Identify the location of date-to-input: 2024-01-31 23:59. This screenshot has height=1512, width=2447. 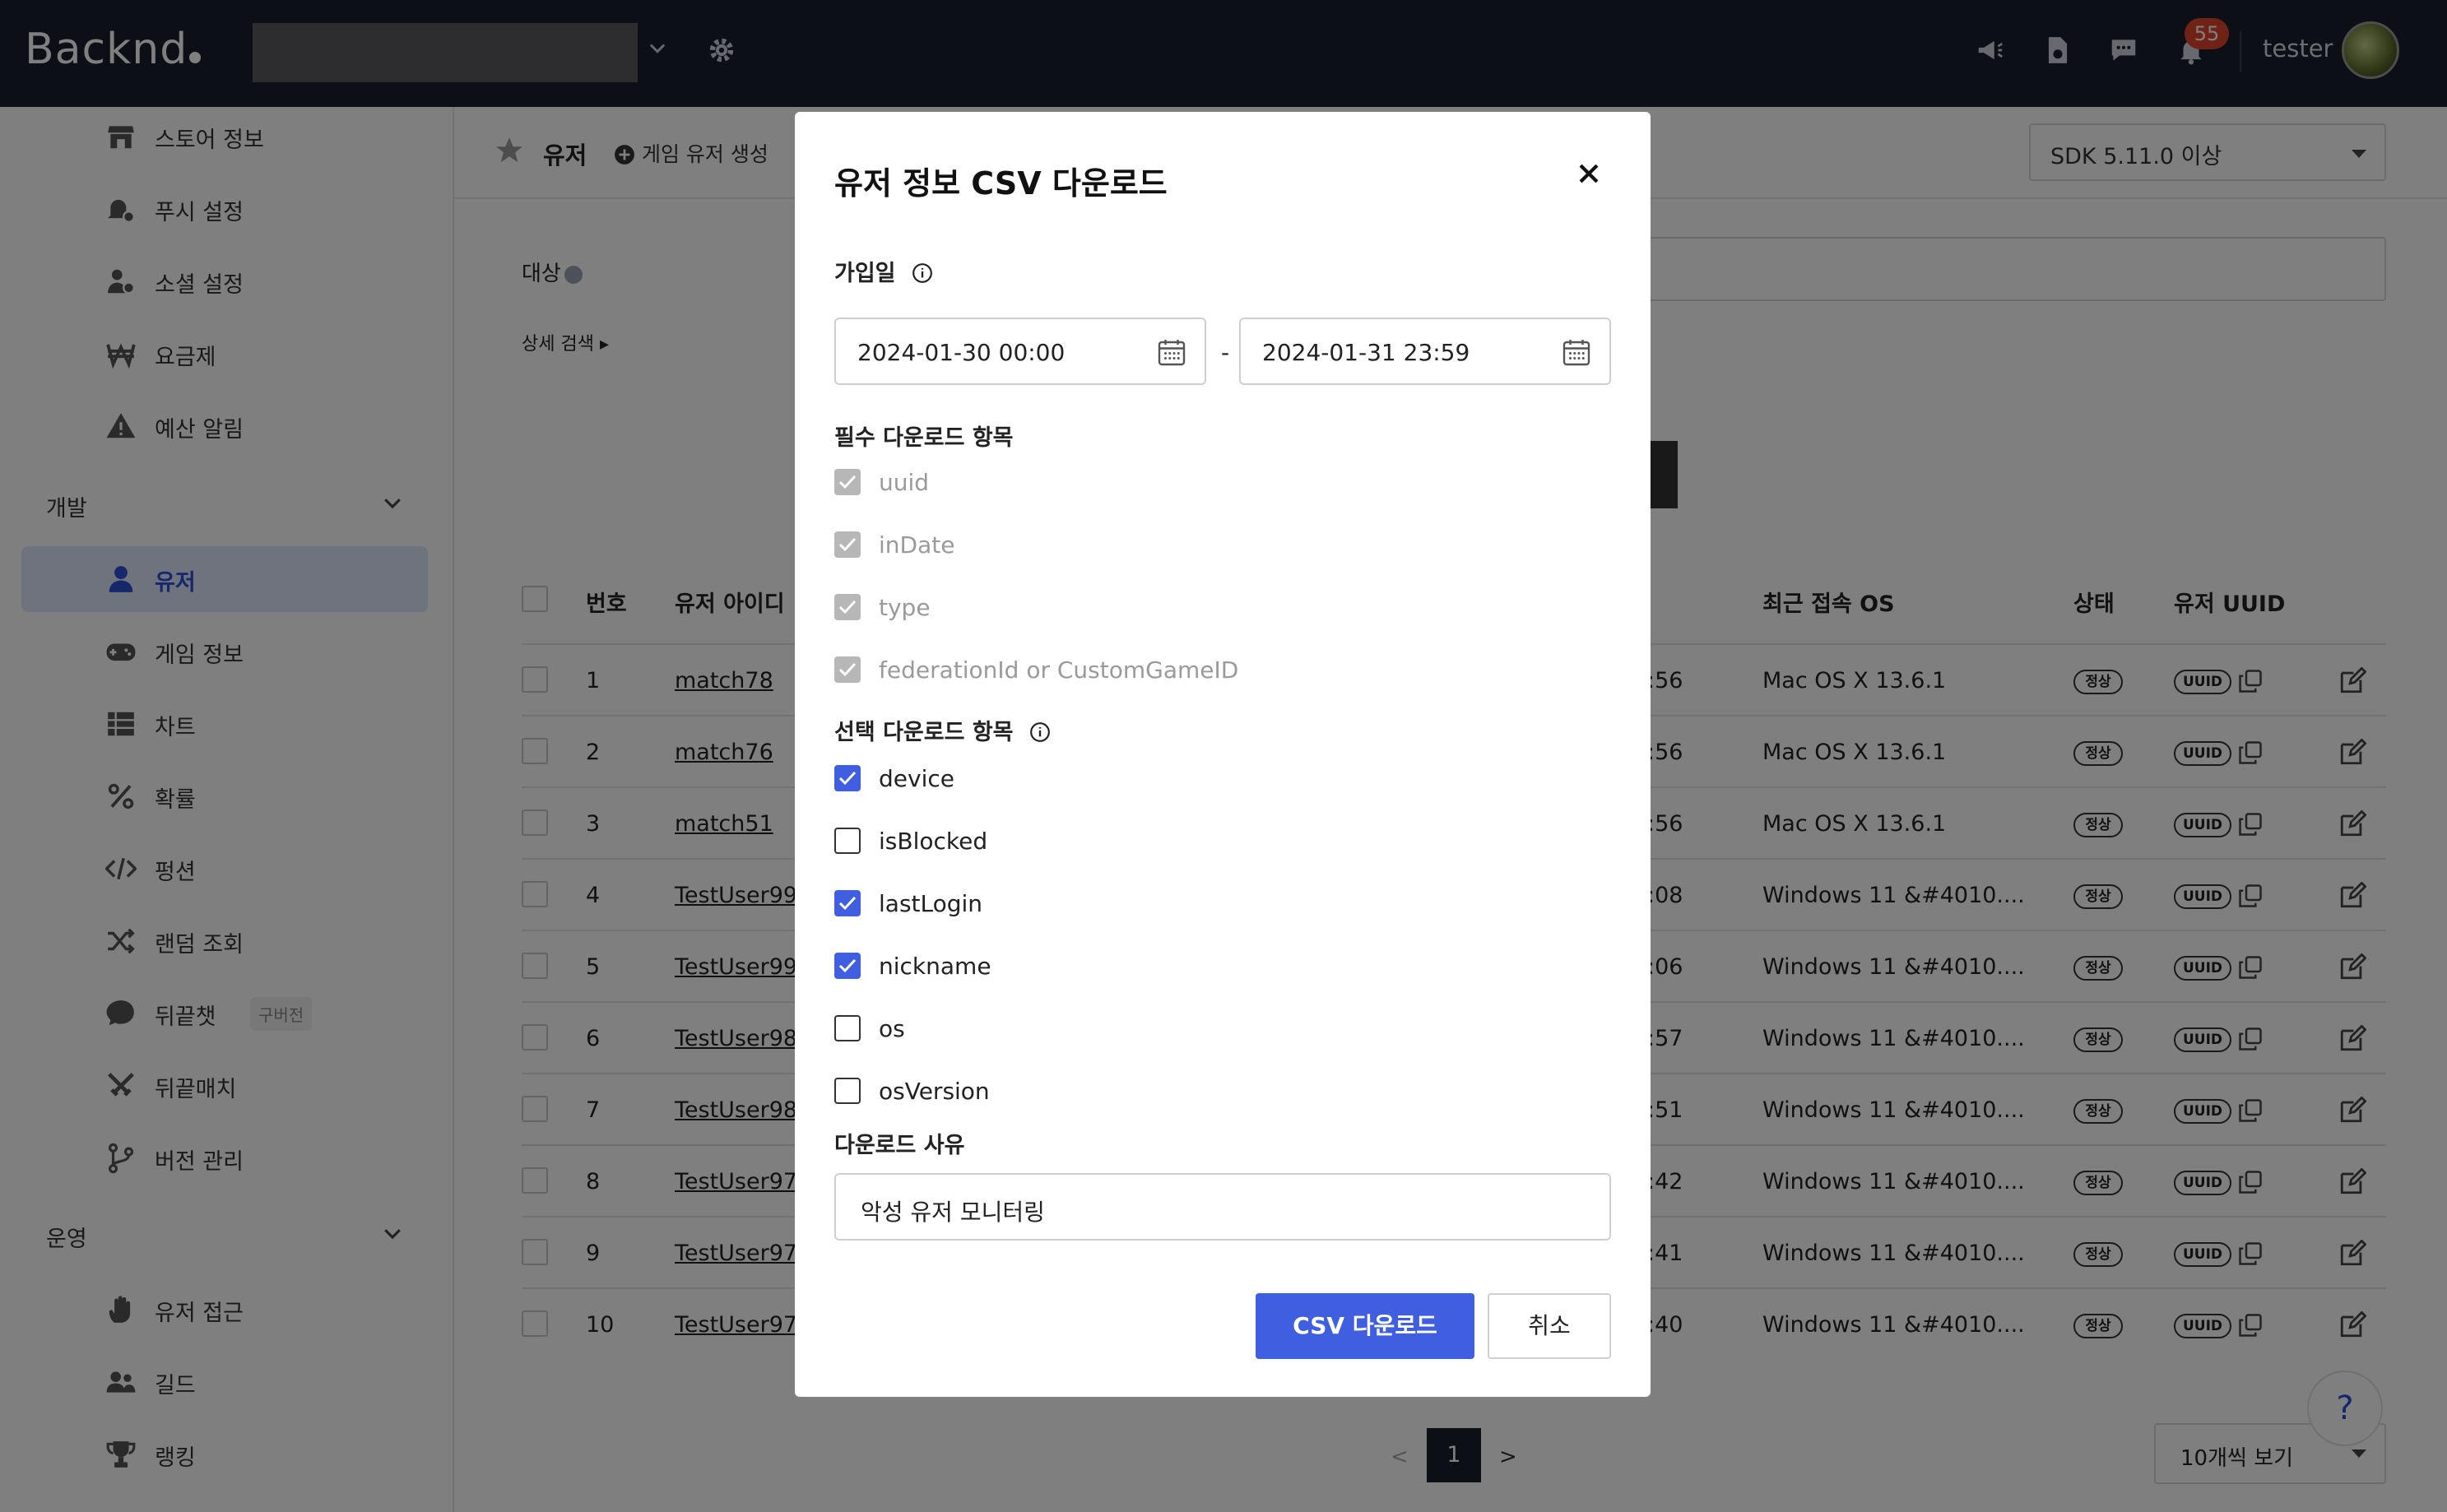
(1425, 351).